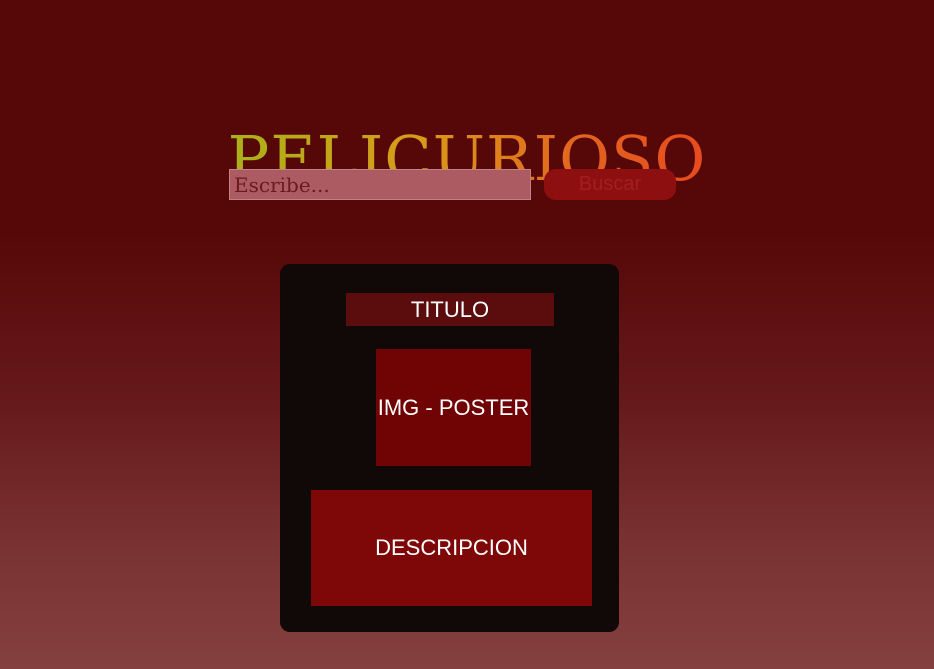 Image resolution: width=934 pixels, height=669 pixels. What do you see at coordinates (451, 548) in the screenshot?
I see `movie-description: DESCRIPCION` at bounding box center [451, 548].